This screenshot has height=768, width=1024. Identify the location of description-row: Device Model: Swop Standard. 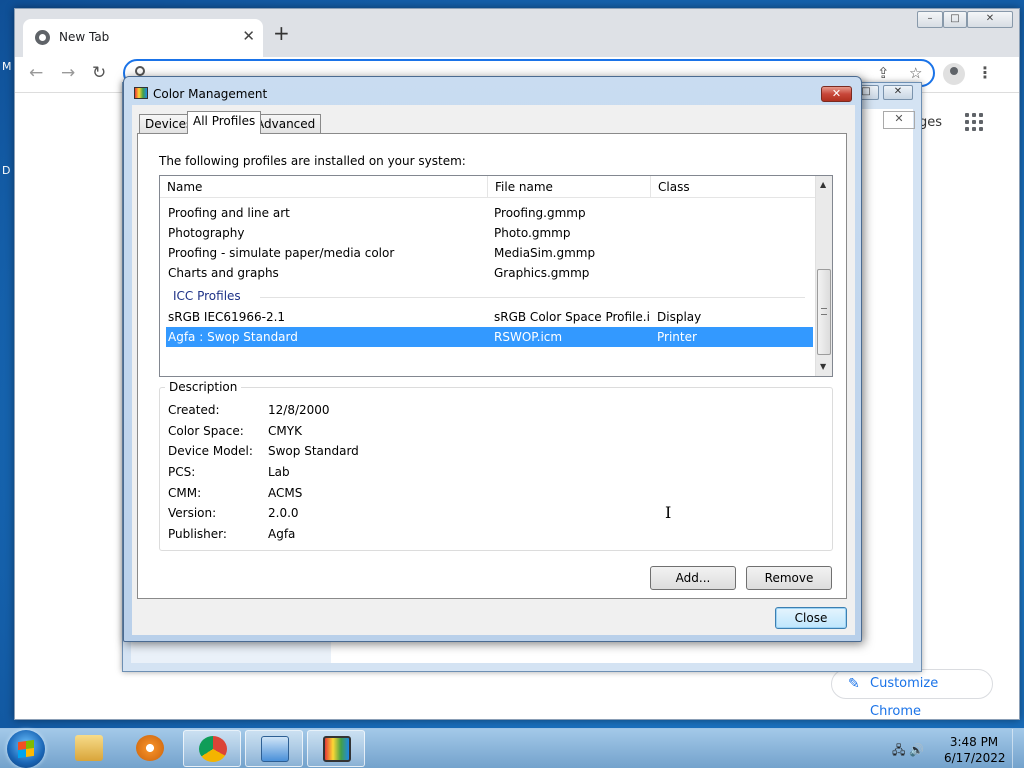
(418, 453).